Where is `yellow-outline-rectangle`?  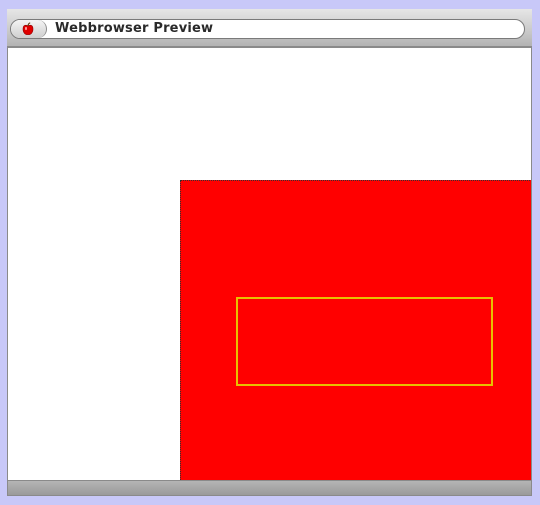
yellow-outline-rectangle is located at coordinates (364, 341).